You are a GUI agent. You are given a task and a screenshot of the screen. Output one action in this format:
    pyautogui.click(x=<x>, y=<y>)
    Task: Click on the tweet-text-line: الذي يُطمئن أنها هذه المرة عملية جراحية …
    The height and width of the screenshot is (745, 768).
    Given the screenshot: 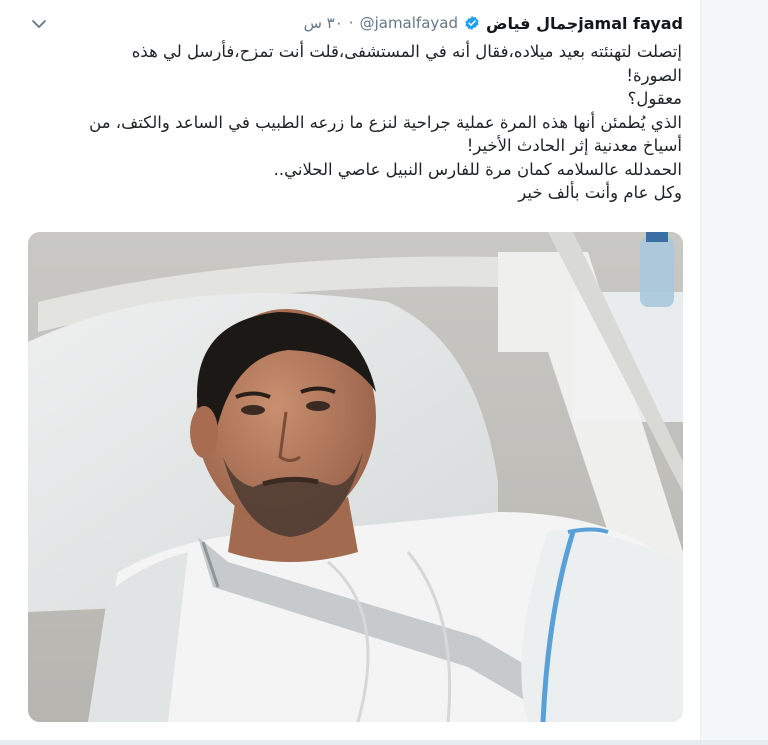 What is the action you would take?
    pyautogui.click(x=385, y=122)
    